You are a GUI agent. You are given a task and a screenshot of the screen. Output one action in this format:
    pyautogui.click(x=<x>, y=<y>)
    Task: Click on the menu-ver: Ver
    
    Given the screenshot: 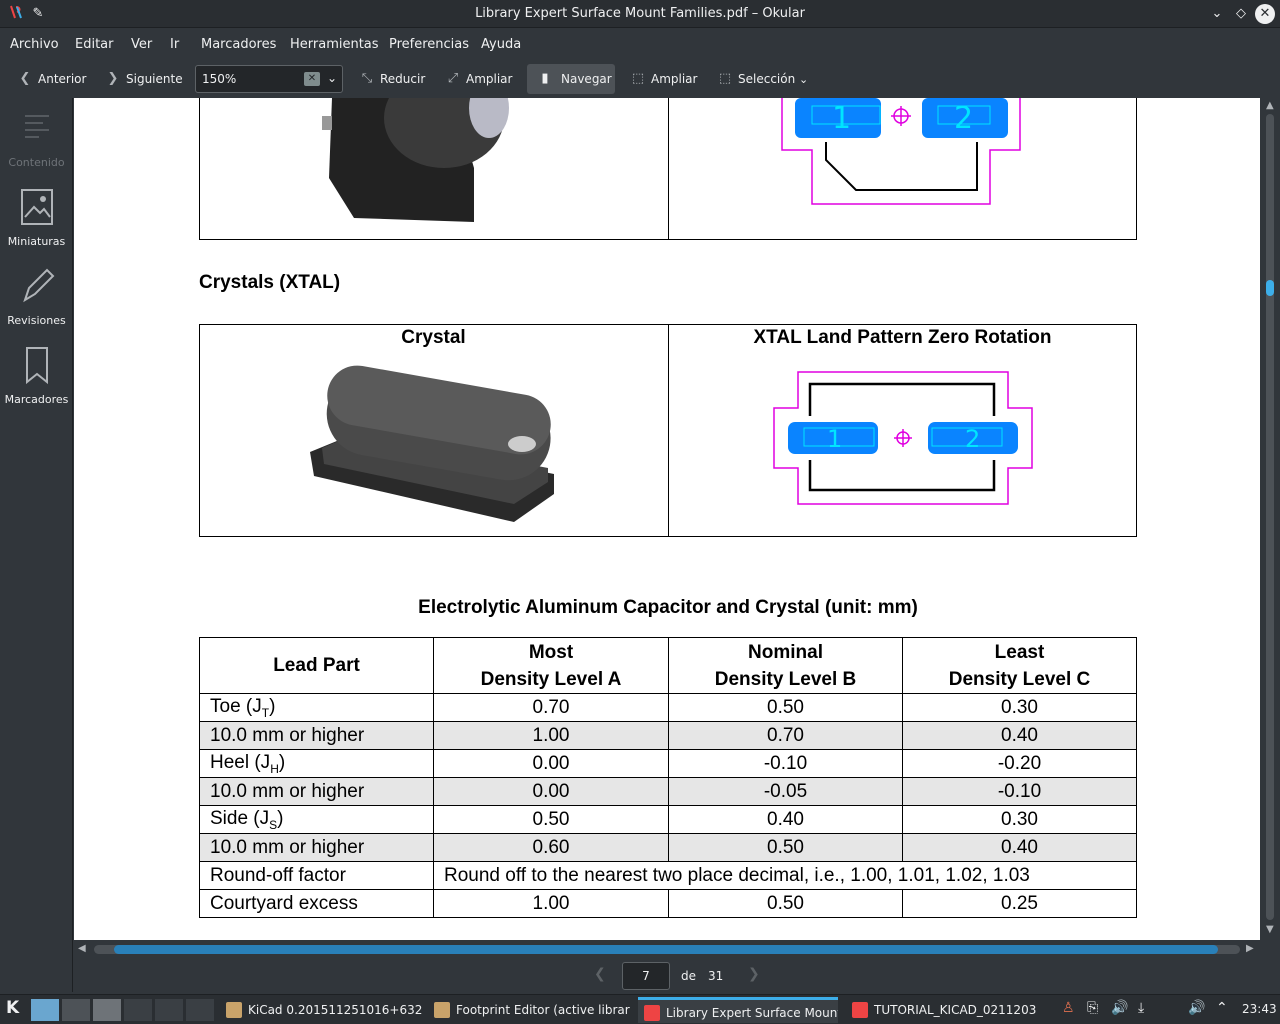 What is the action you would take?
    pyautogui.click(x=141, y=44)
    